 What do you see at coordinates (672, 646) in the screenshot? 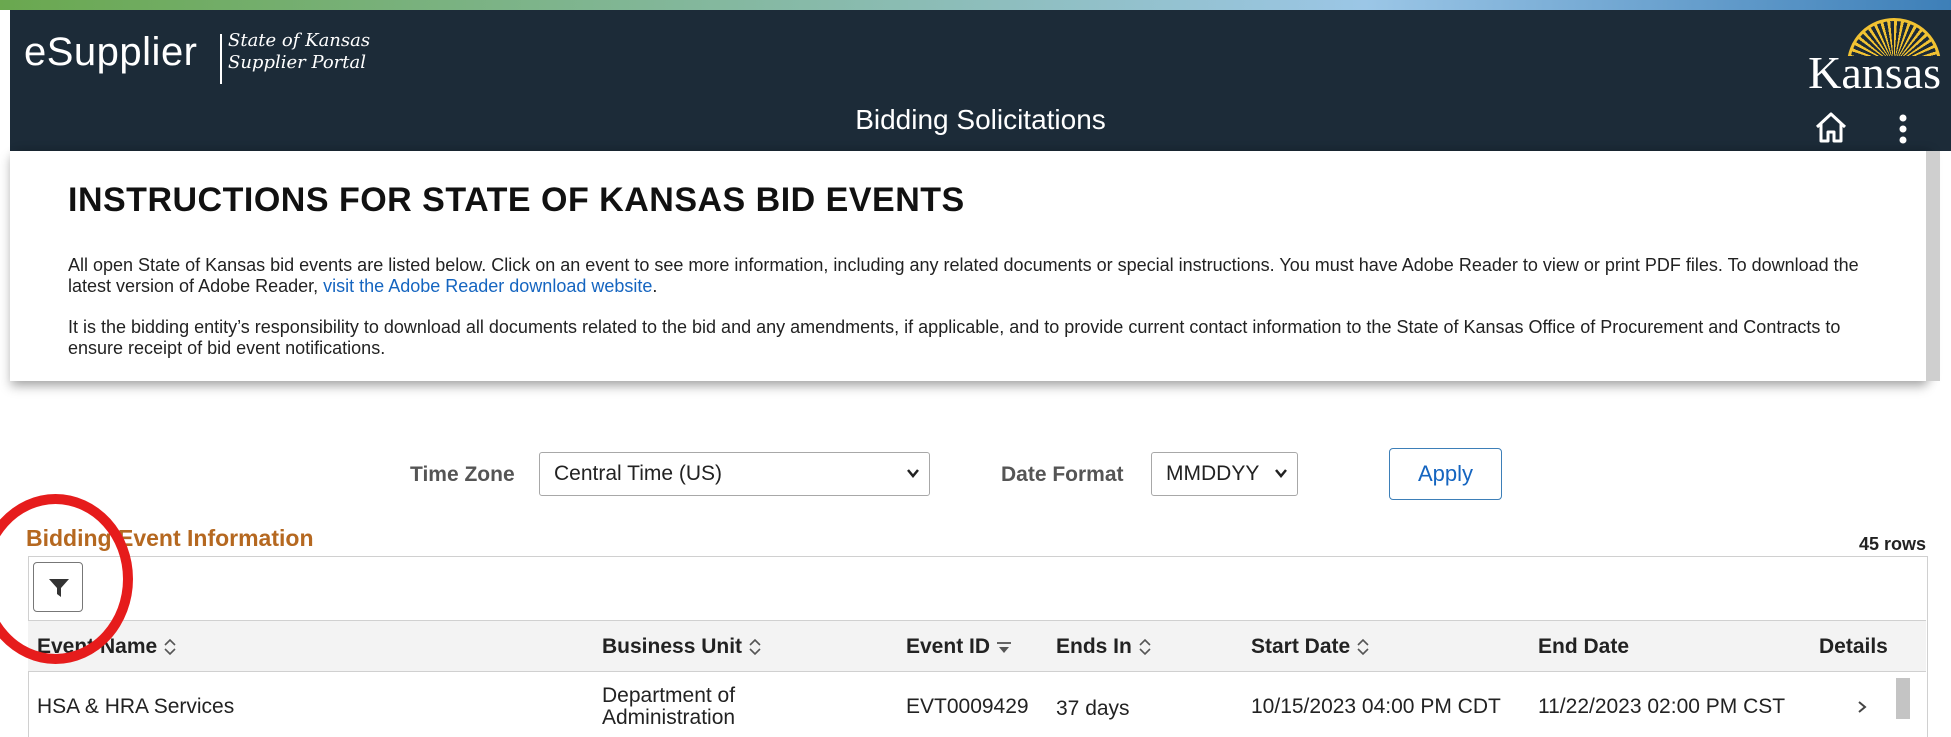
I see `column-label: Business Unit` at bounding box center [672, 646].